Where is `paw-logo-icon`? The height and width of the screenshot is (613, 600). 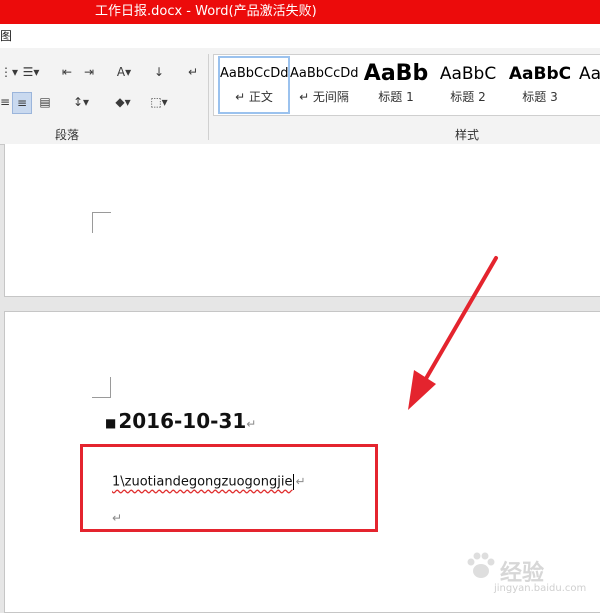
paw-logo-icon is located at coordinates (481, 565).